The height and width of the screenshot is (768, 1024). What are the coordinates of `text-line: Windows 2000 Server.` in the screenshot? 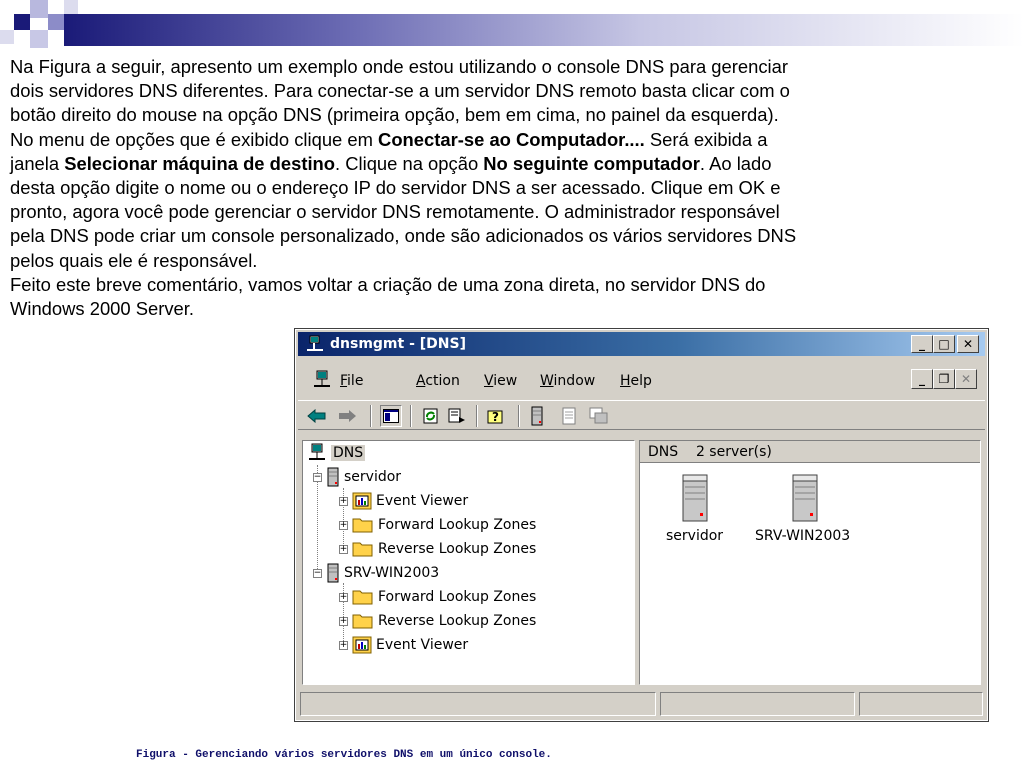 It's located at (102, 309).